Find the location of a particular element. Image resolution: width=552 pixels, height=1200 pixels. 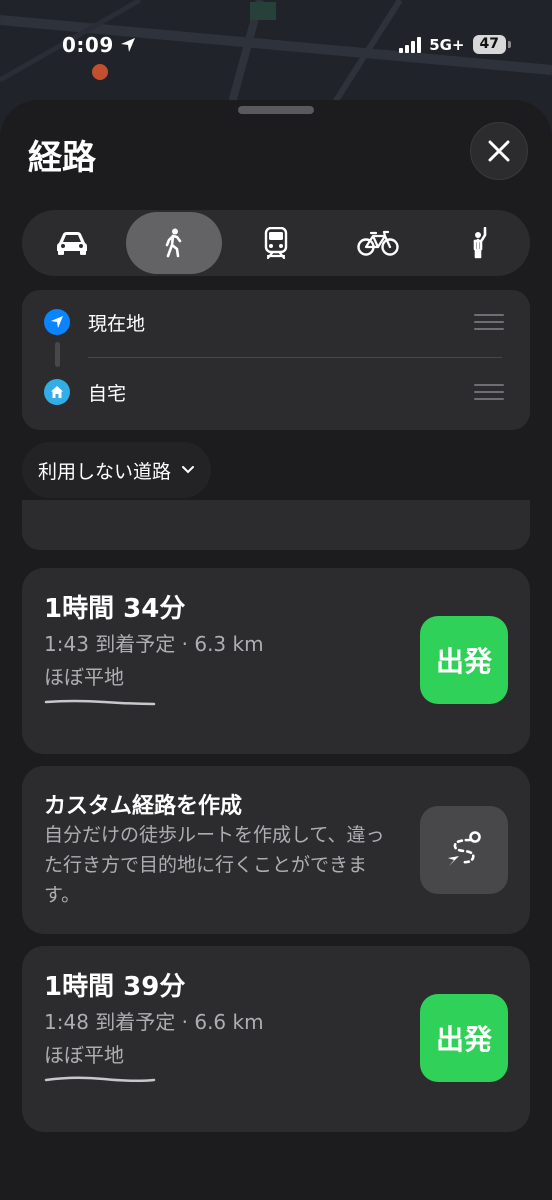

mode-ride-button is located at coordinates (480, 243).